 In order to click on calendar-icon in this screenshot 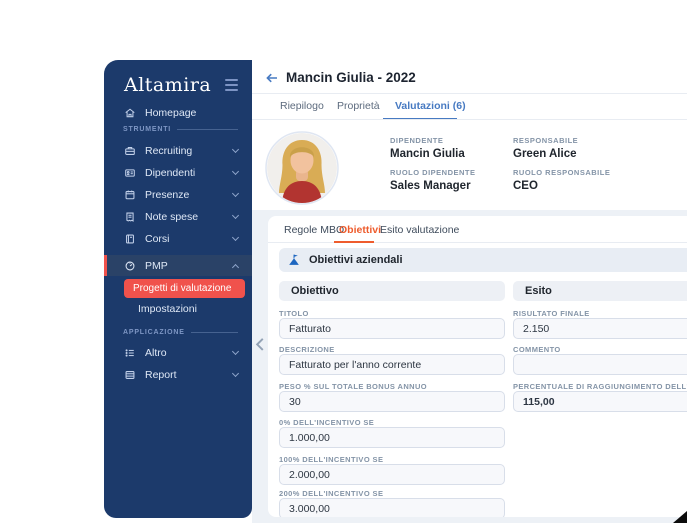, I will do `click(130, 195)`.